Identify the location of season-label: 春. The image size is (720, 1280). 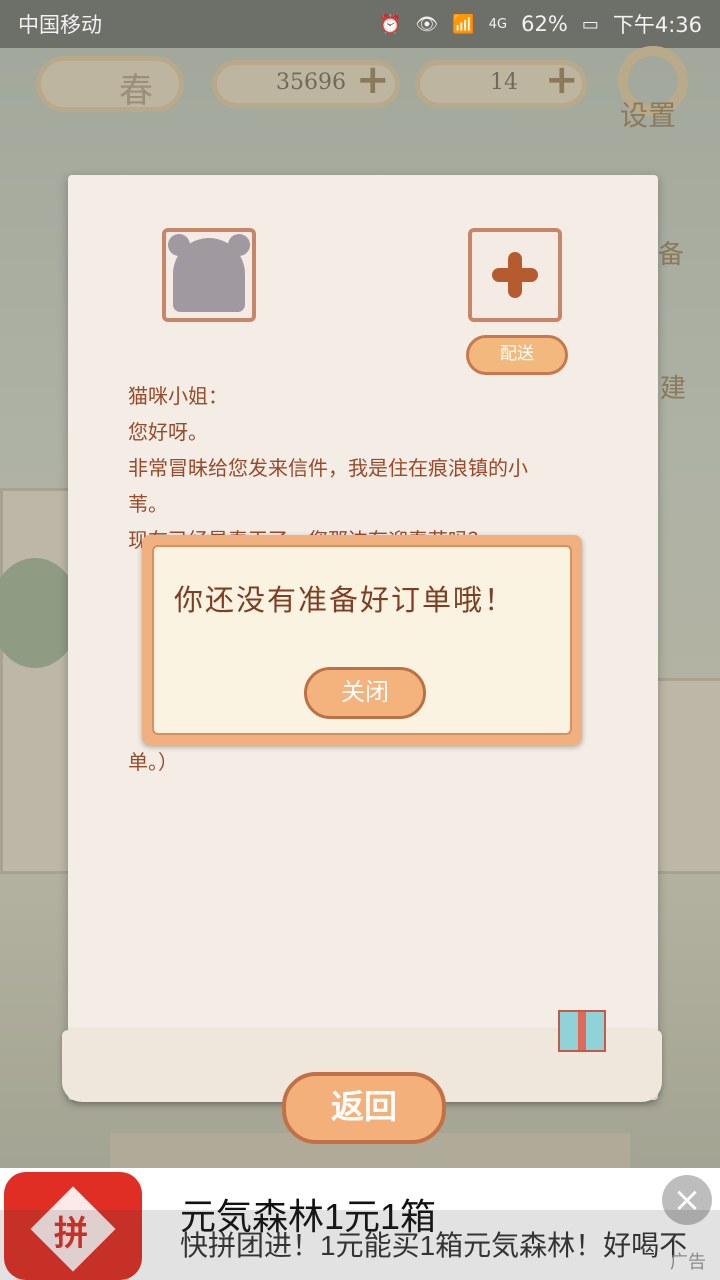
(136, 91).